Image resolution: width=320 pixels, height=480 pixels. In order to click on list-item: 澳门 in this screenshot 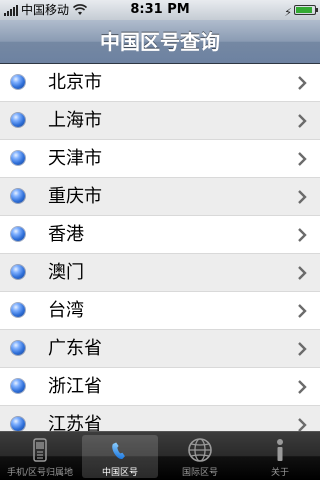, I will do `click(160, 273)`.